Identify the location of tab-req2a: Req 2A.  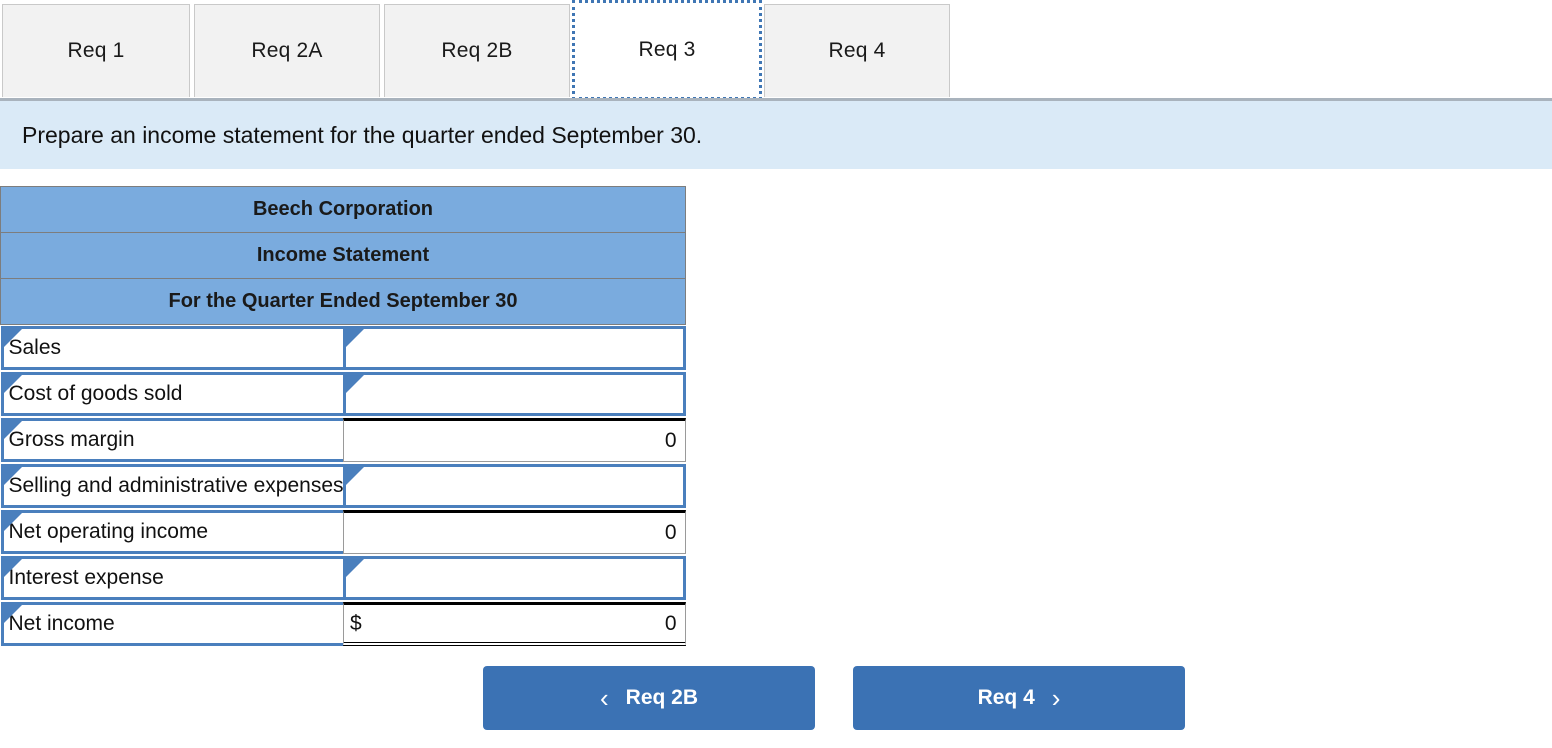
(287, 50).